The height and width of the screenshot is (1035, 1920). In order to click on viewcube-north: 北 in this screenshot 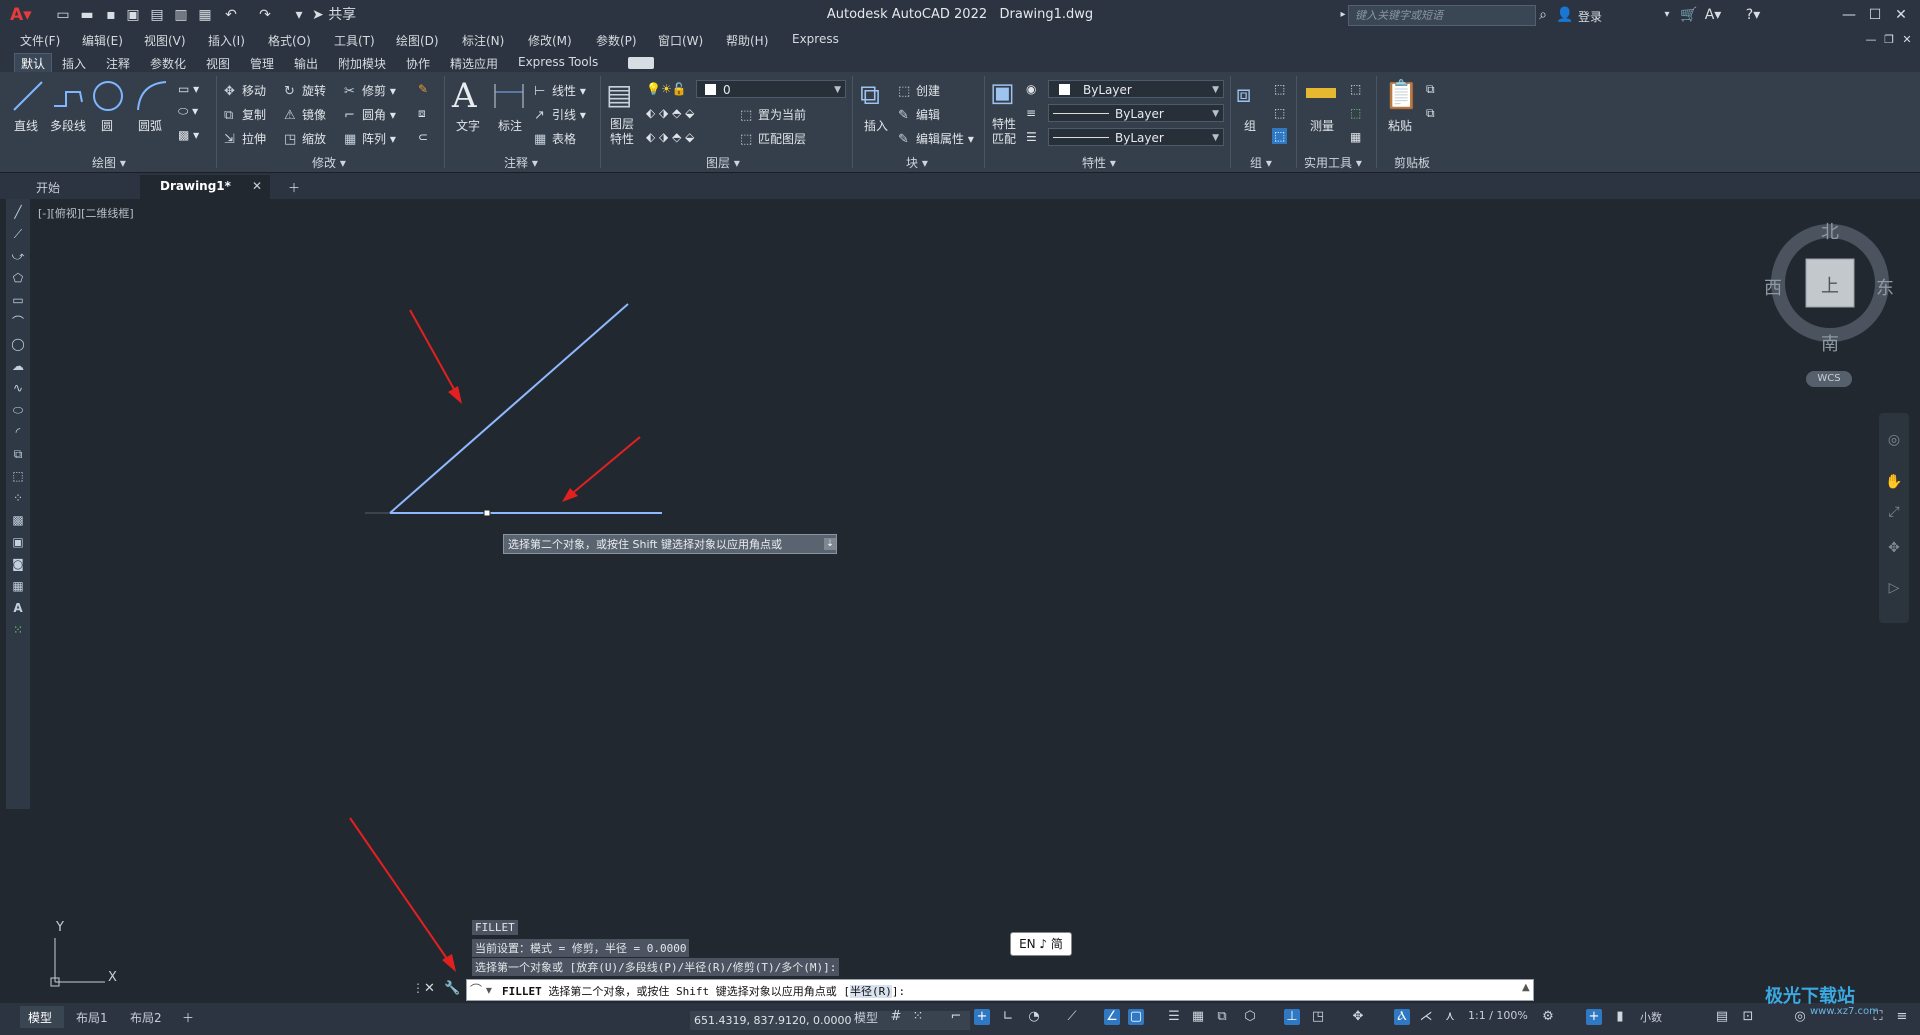, I will do `click(1830, 231)`.